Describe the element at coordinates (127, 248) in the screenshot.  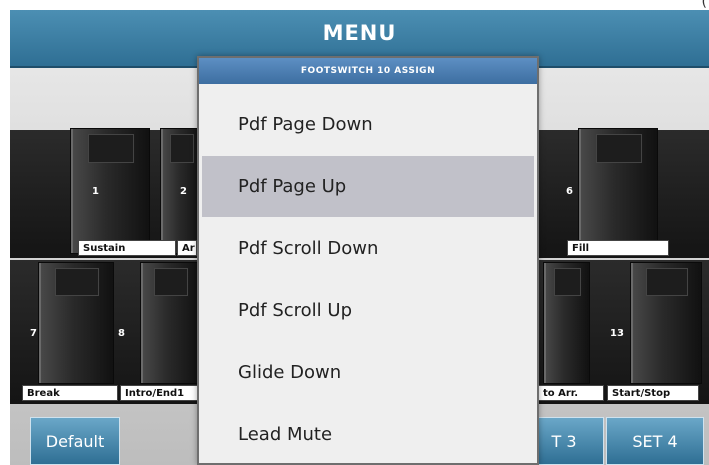
I see `pedal-label: Sustain` at that location.